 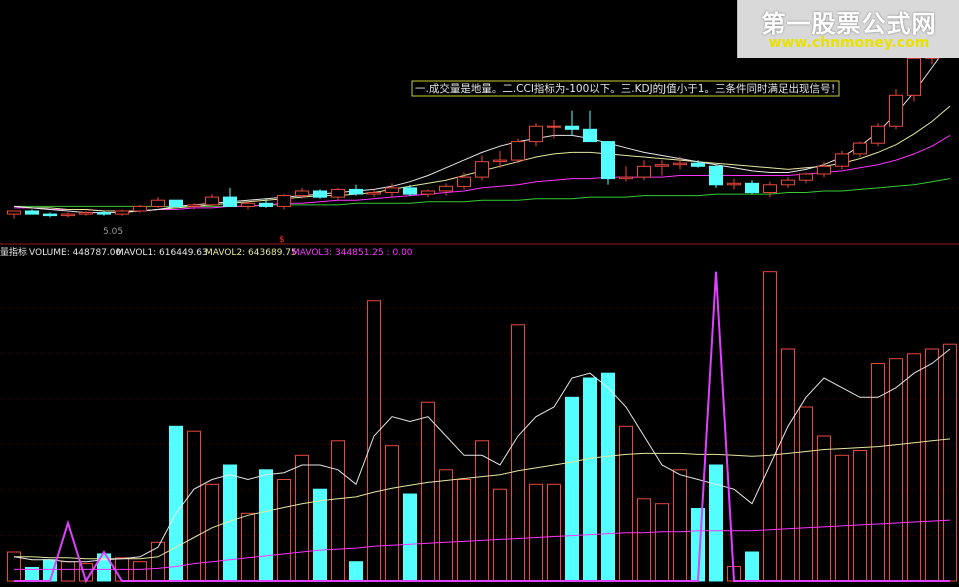 What do you see at coordinates (13, 252) in the screenshot?
I see `indicator-name: 量指标` at bounding box center [13, 252].